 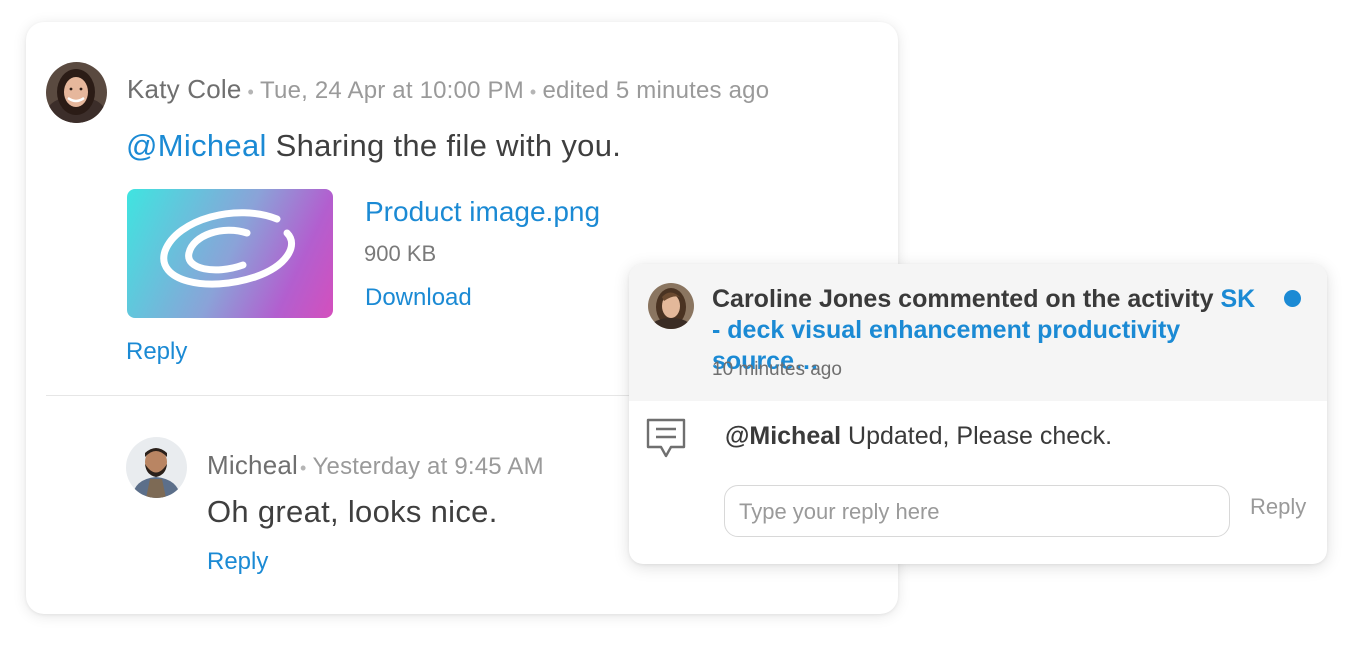 What do you see at coordinates (252, 465) in the screenshot?
I see `reply-author: Micheal` at bounding box center [252, 465].